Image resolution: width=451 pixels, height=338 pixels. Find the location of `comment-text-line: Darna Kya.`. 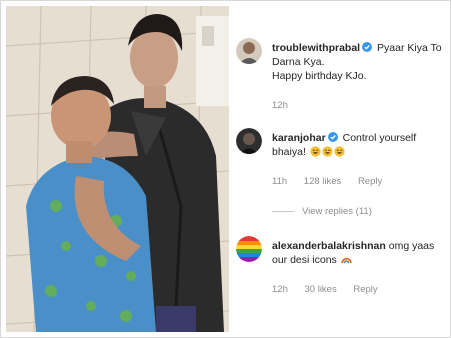

comment-text-line: Darna Kya. is located at coordinates (298, 62).